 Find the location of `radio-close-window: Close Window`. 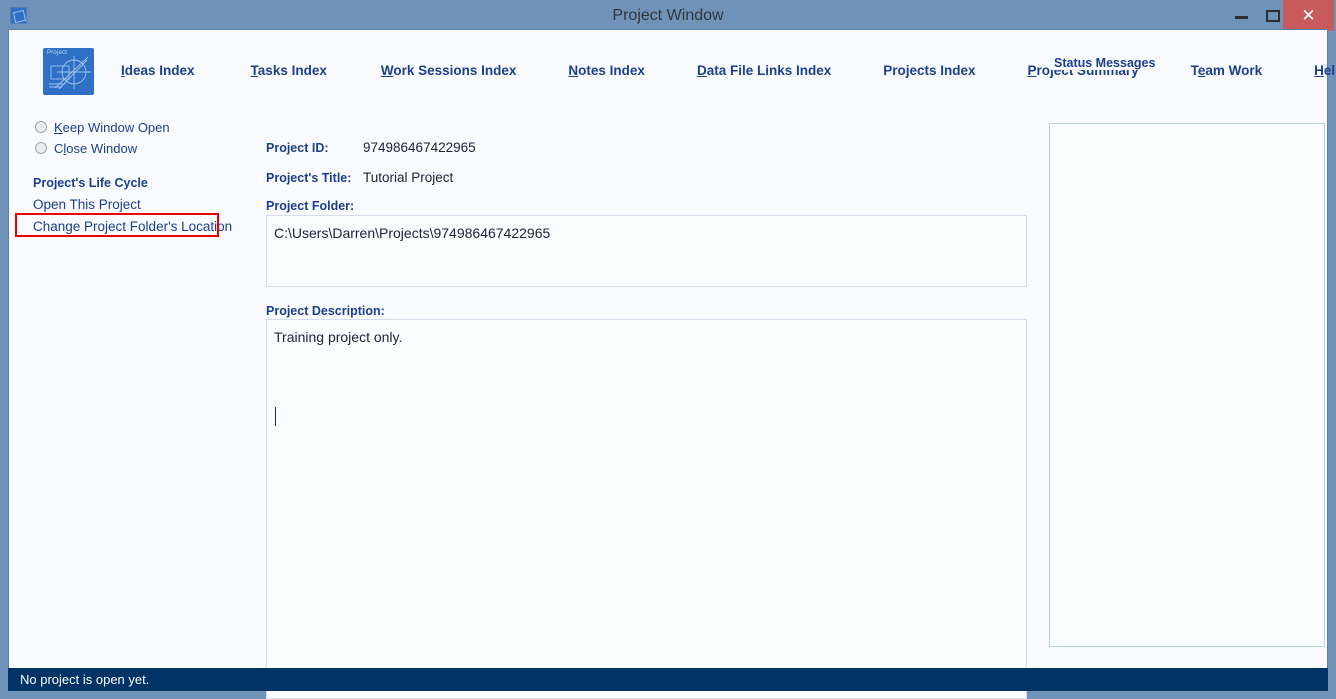

radio-close-window: Close Window is located at coordinates (86, 148).